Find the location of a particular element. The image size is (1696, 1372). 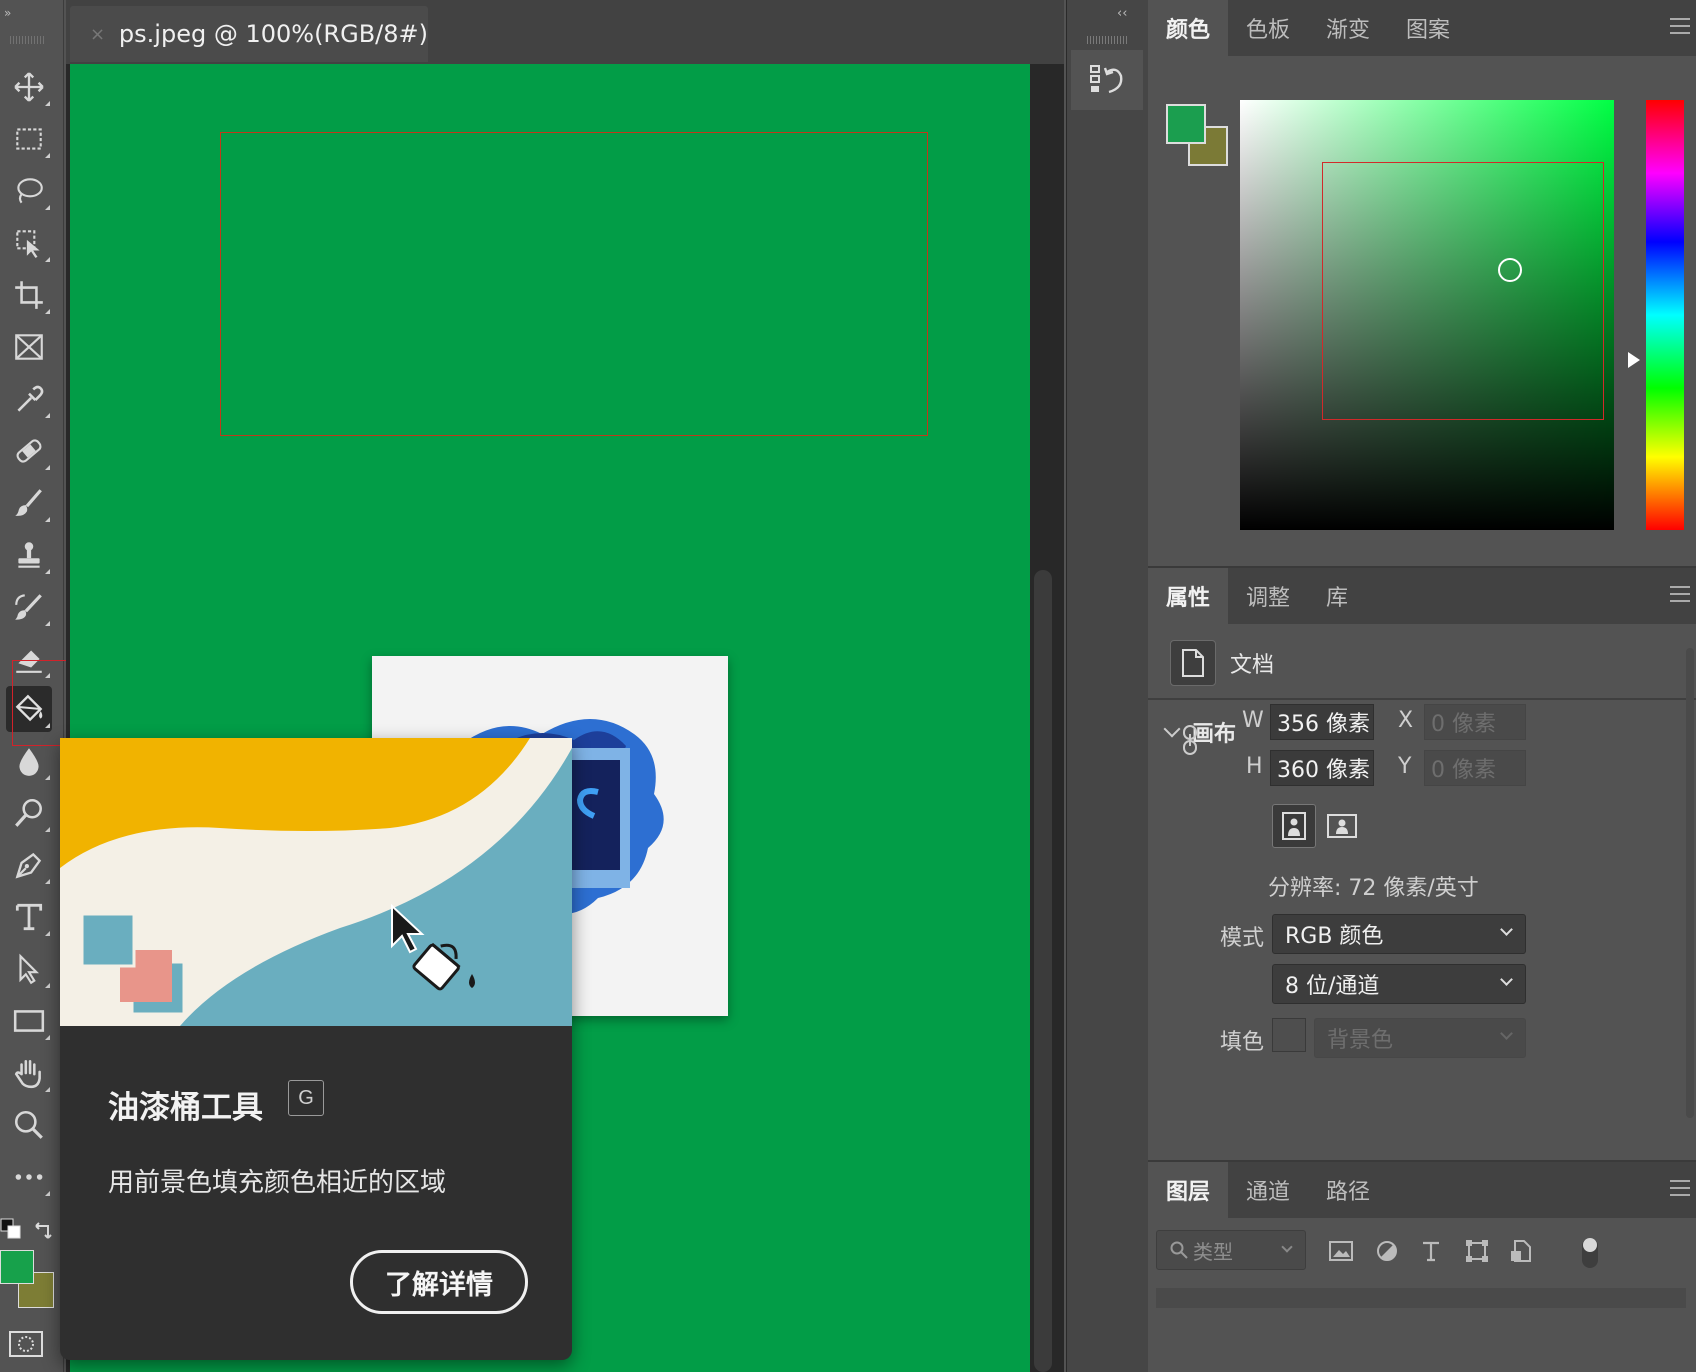

tab-properties: 属性 is located at coordinates (1188, 596).